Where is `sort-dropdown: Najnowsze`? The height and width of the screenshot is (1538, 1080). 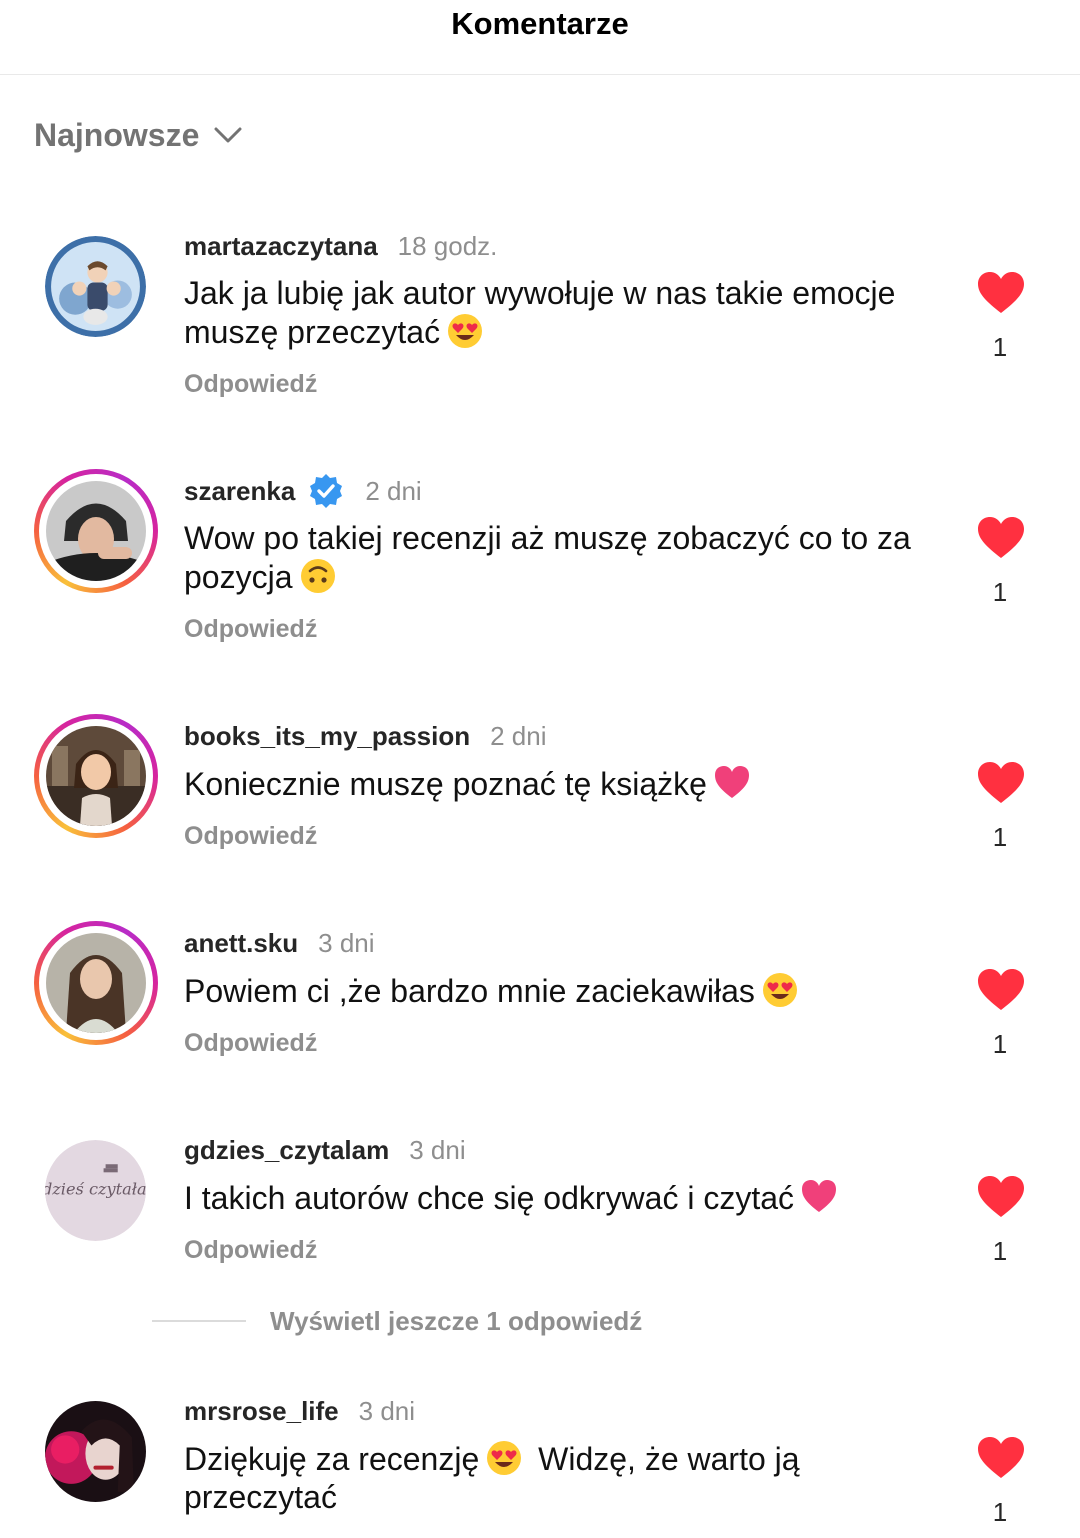
sort-dropdown: Najnowsze is located at coordinates (138, 135).